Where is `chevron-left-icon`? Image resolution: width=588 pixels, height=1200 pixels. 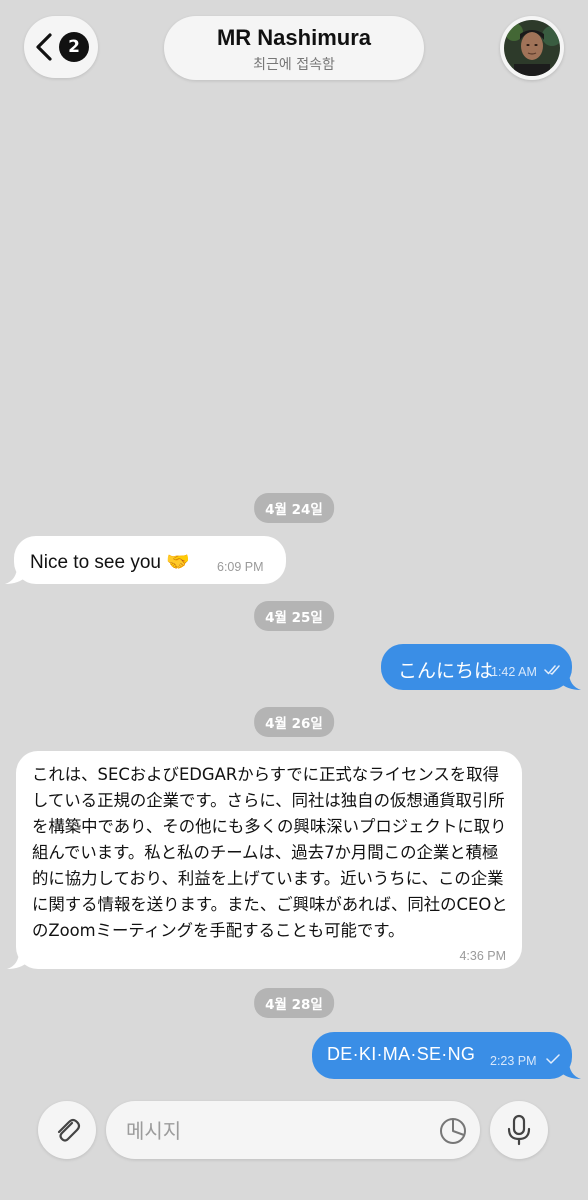
chevron-left-icon is located at coordinates (44, 47).